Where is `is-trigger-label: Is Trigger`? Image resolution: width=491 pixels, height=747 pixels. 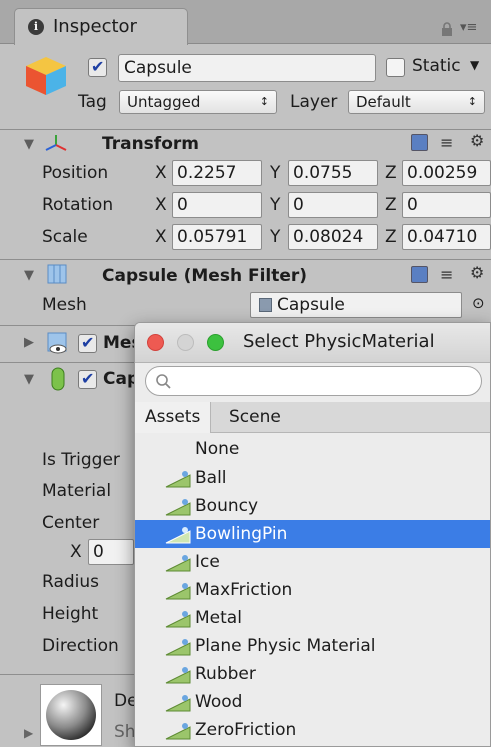
is-trigger-label: Is Trigger is located at coordinates (81, 460).